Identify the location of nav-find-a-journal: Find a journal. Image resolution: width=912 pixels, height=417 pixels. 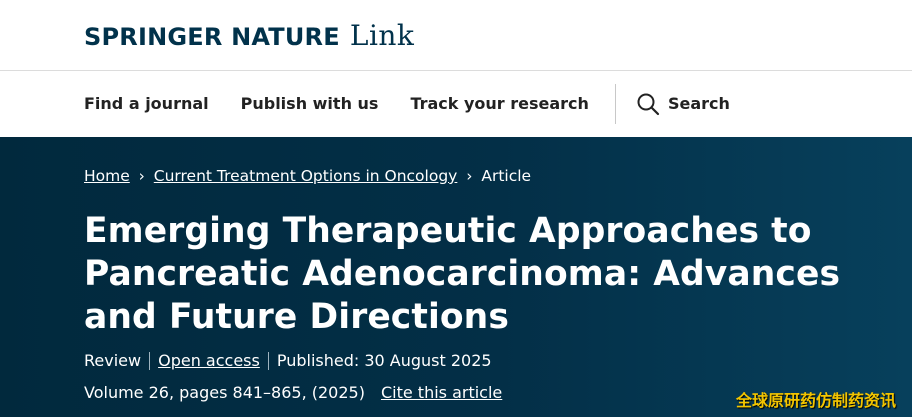
(146, 103).